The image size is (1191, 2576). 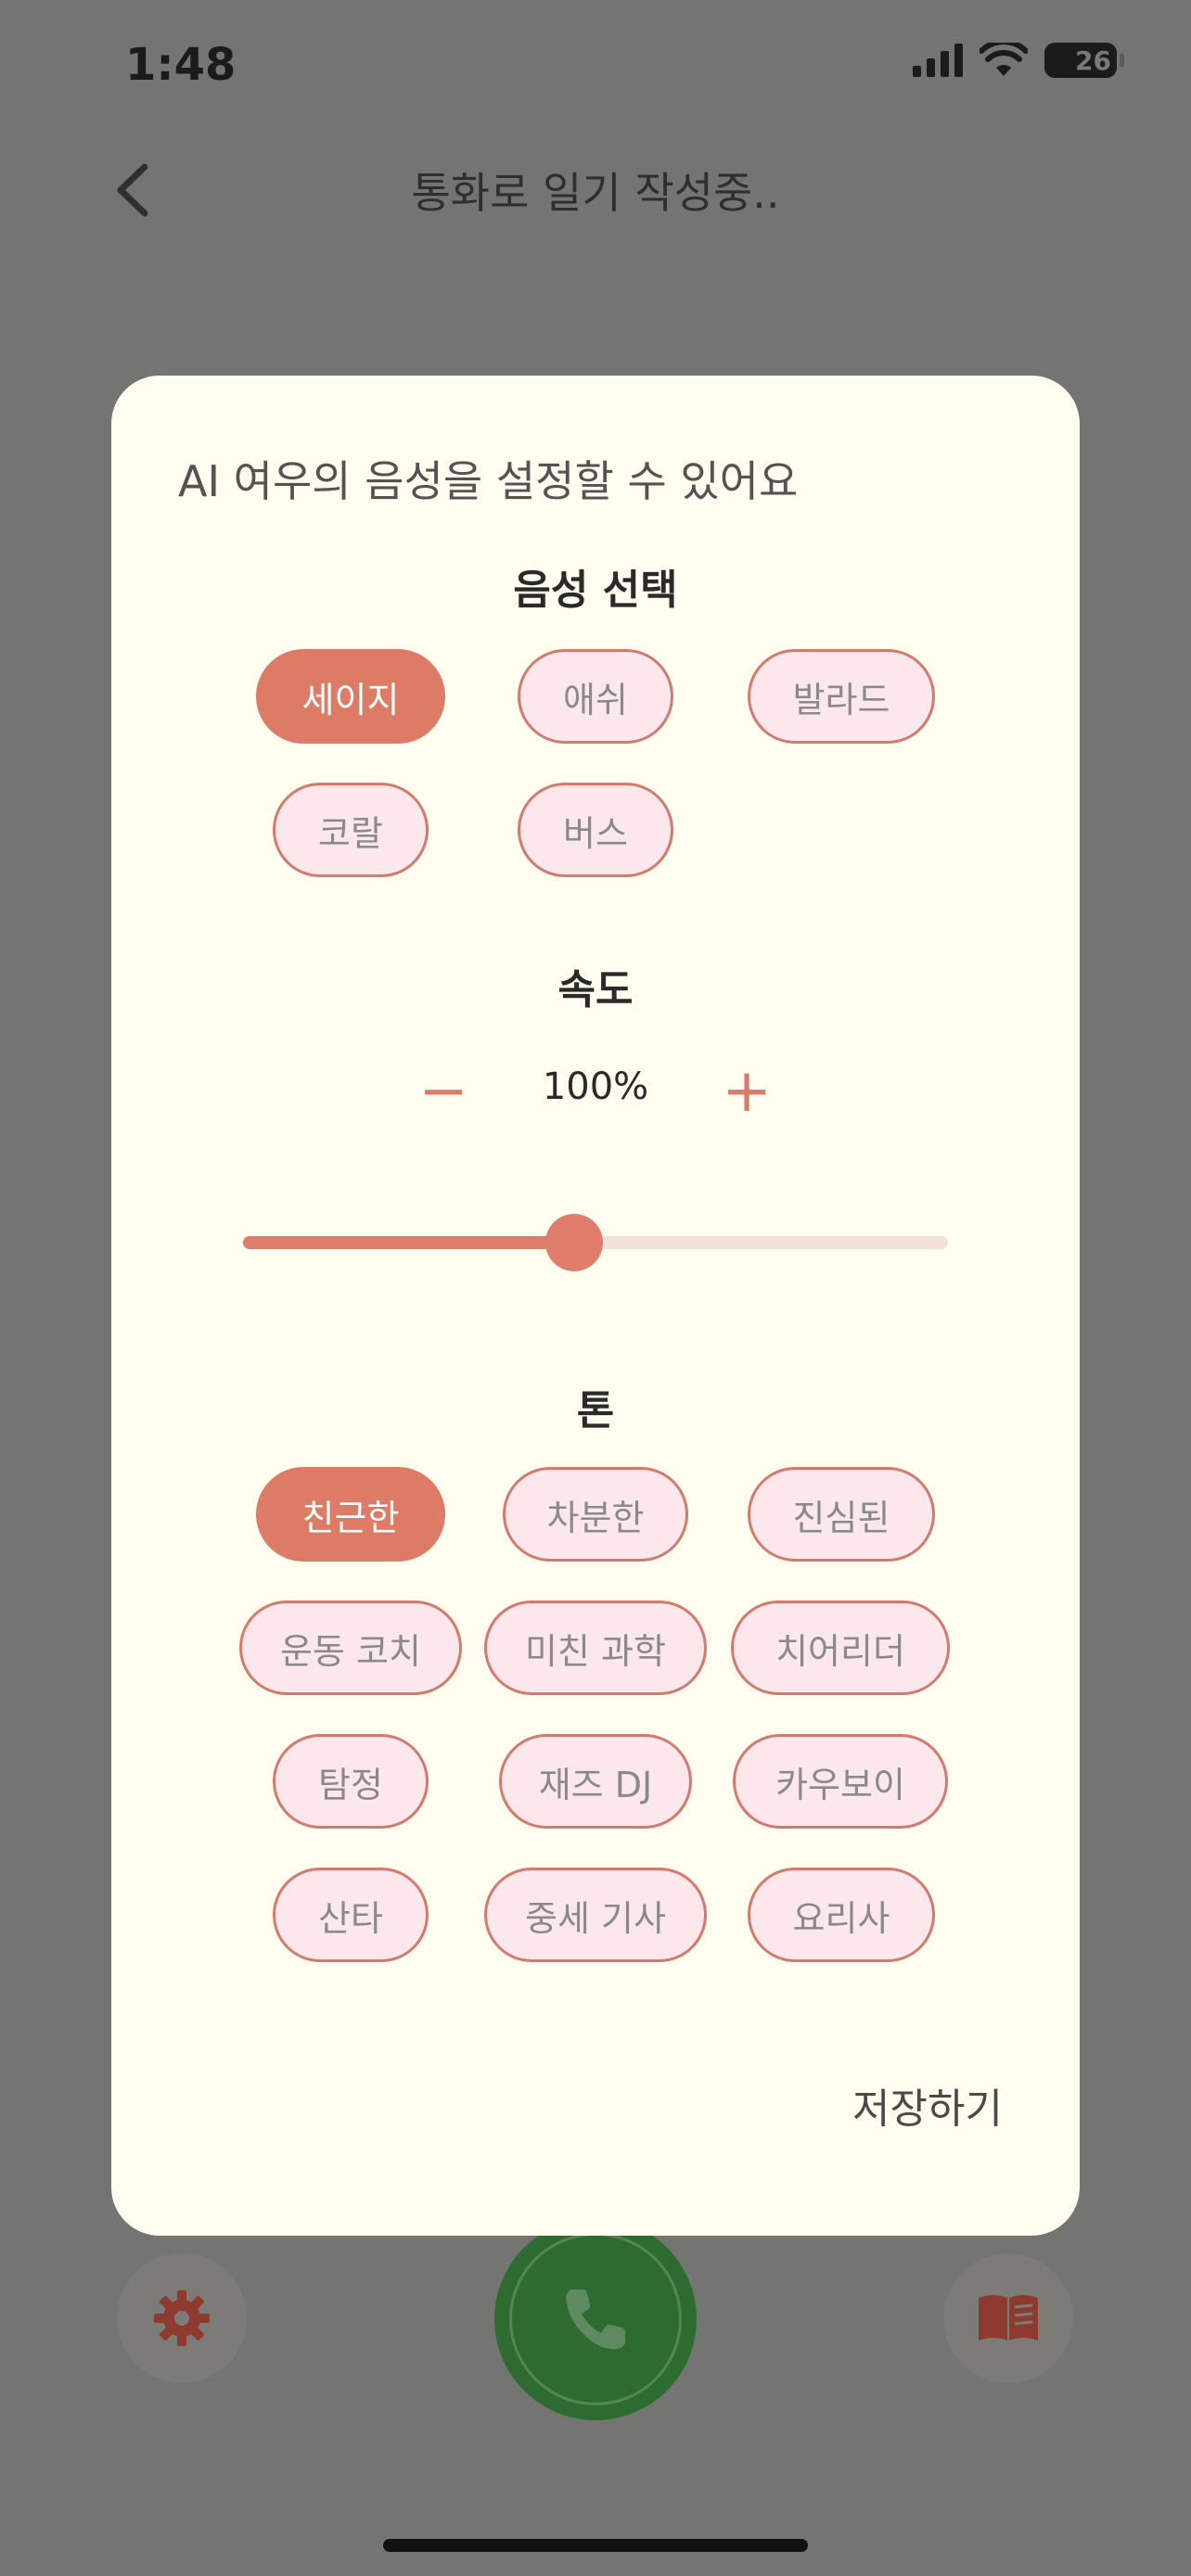 What do you see at coordinates (842, 1915) in the screenshot?
I see `tone-option-chef: 요리사` at bounding box center [842, 1915].